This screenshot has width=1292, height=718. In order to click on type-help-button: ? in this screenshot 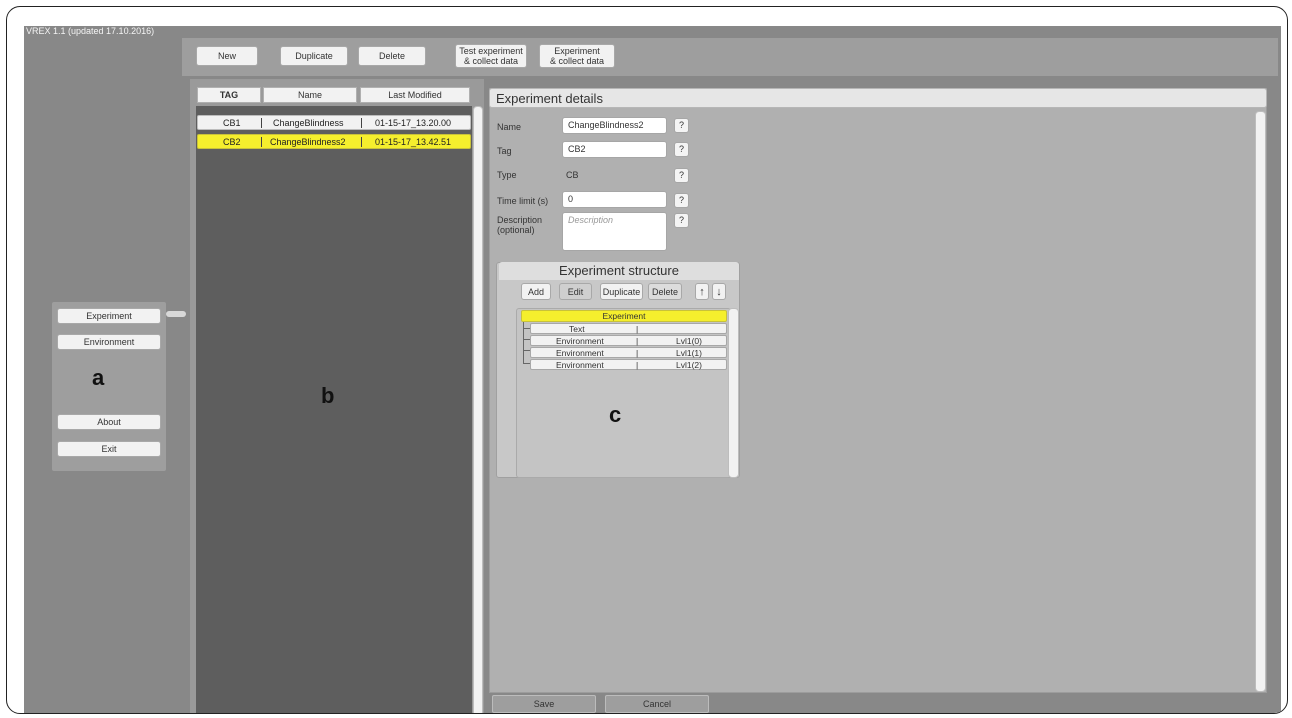, I will do `click(681, 175)`.